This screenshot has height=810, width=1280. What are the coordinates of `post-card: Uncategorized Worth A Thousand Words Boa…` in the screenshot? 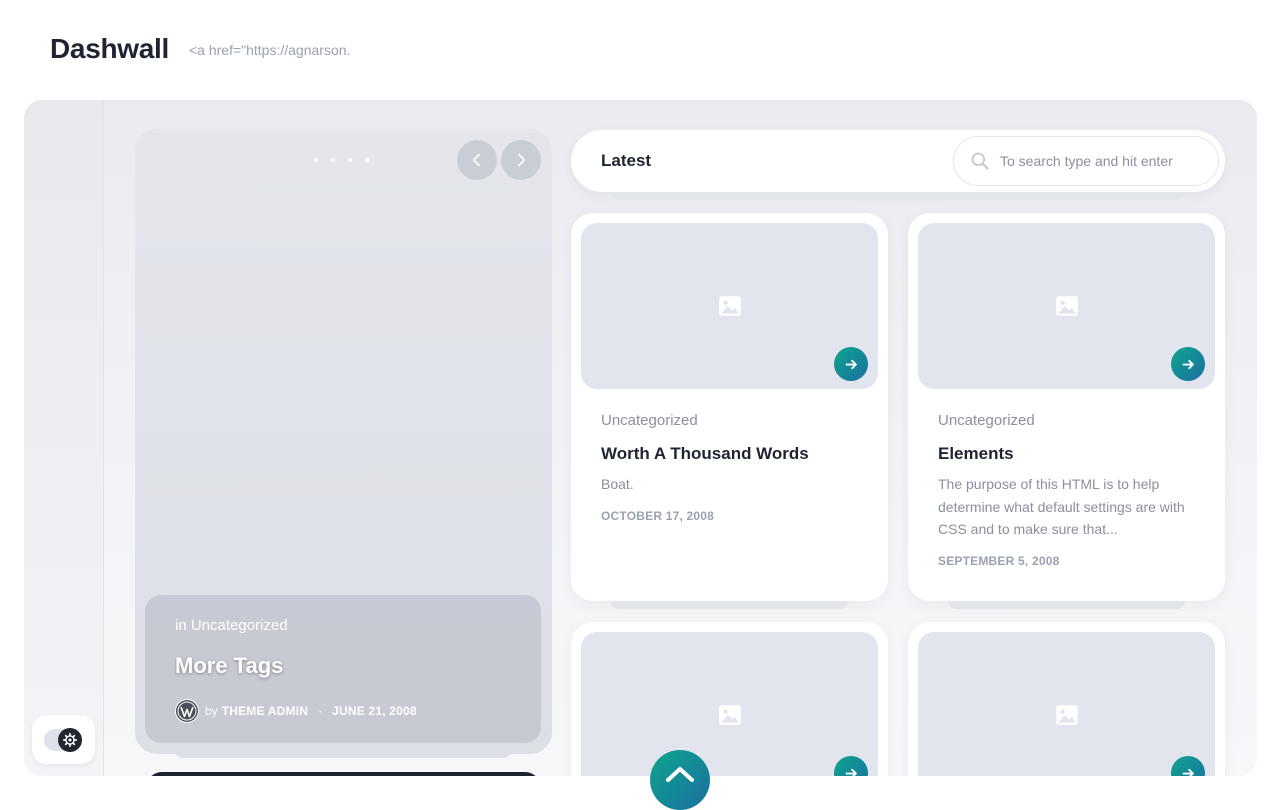 It's located at (729, 407).